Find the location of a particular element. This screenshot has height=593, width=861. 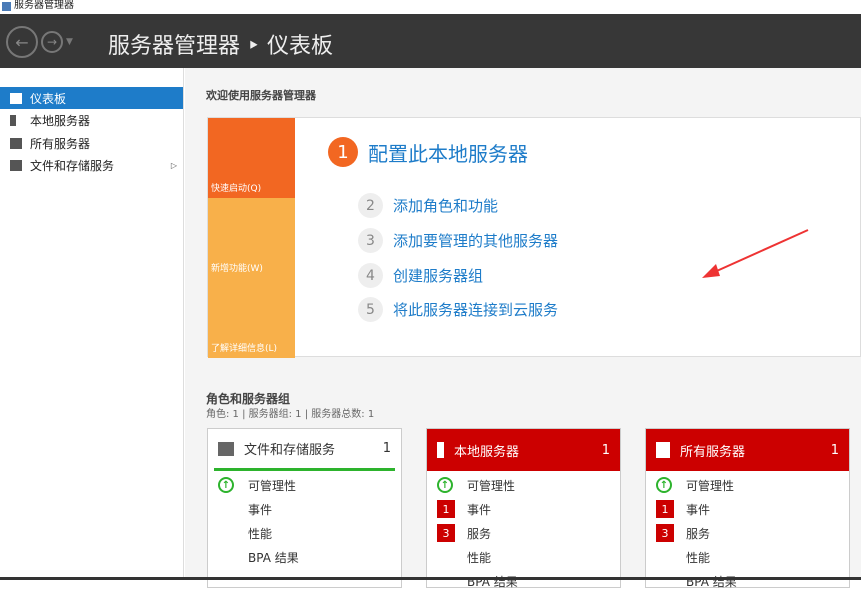

card-local-server: 本地服务器 1 ↑ 可管理性 1 事件 3 服务 性能 BPA 结果 is located at coordinates (523, 508).